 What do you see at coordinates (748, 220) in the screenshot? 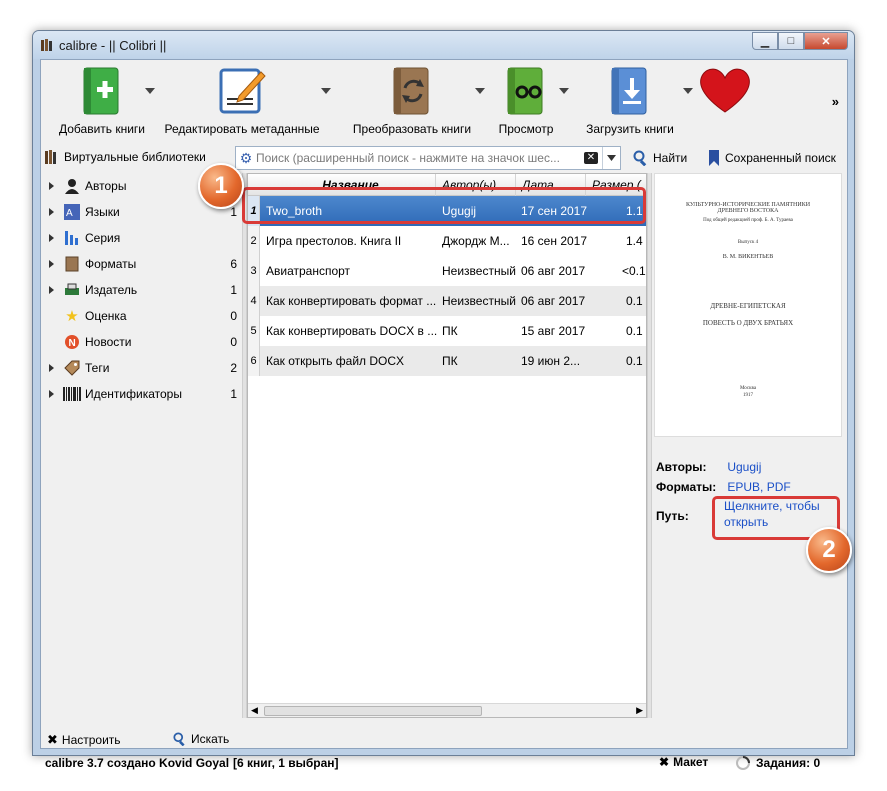
I see `cover-editor: Под общей редакцией проф. Б. А. Тураева` at bounding box center [748, 220].